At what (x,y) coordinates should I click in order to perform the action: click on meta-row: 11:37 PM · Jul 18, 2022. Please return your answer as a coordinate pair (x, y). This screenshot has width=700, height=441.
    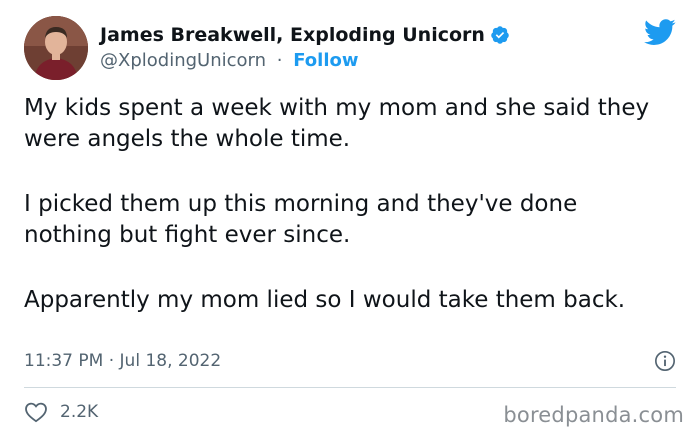
    Looking at the image, I should click on (350, 361).